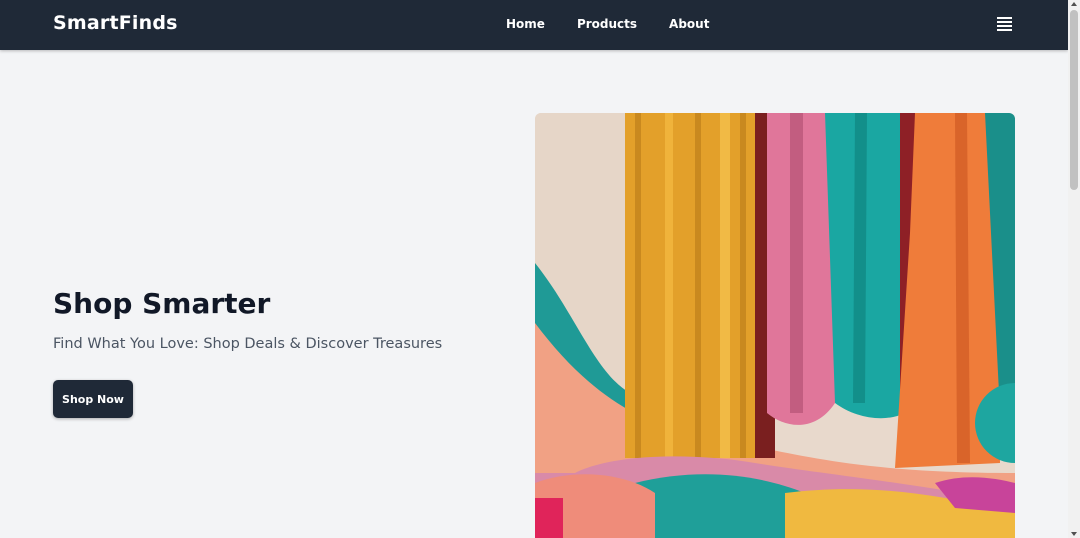 The image size is (1080, 538). What do you see at coordinates (689, 24) in the screenshot?
I see `nav-link-about: About` at bounding box center [689, 24].